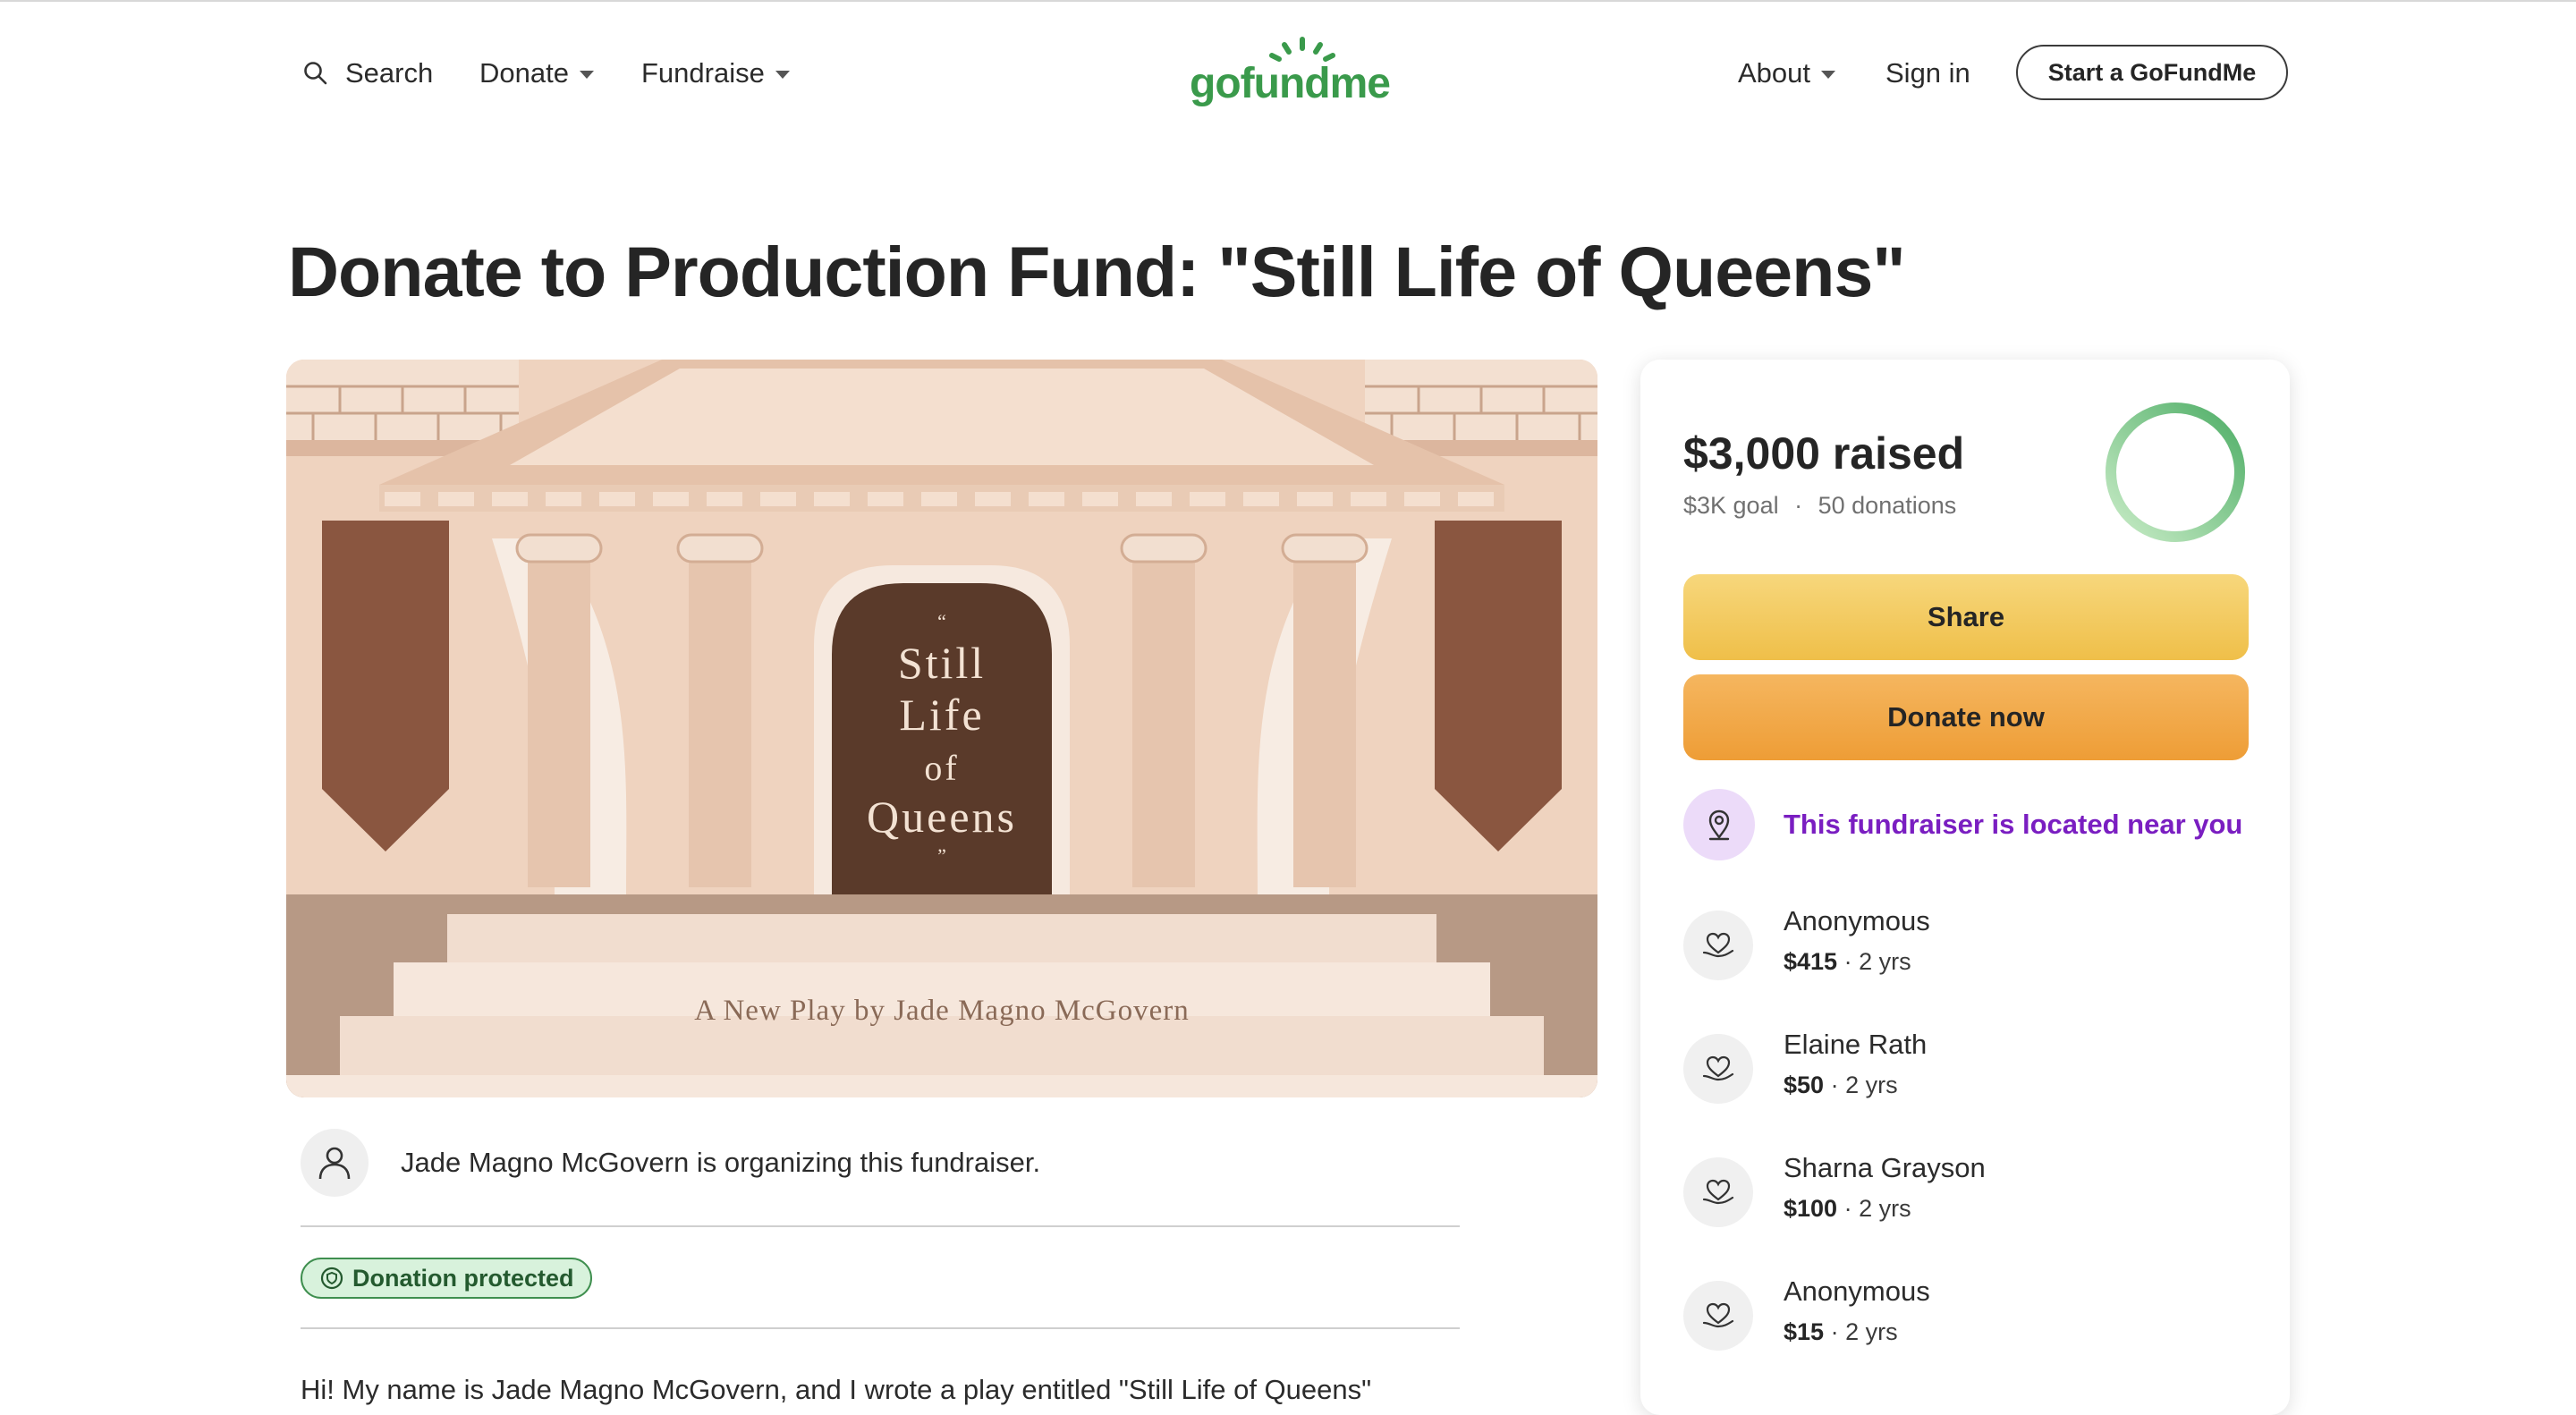 Image resolution: width=2576 pixels, height=1415 pixels. What do you see at coordinates (1841, 1332) in the screenshot?
I see `donor-meta: $15 · 2 yrs` at bounding box center [1841, 1332].